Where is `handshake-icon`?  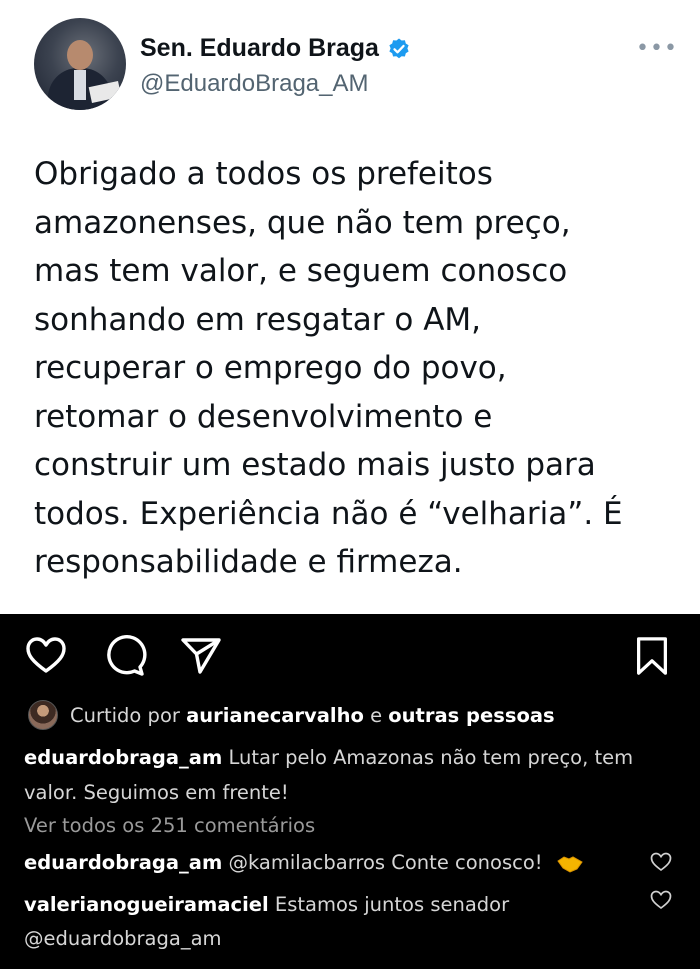
handshake-icon is located at coordinates (570, 864).